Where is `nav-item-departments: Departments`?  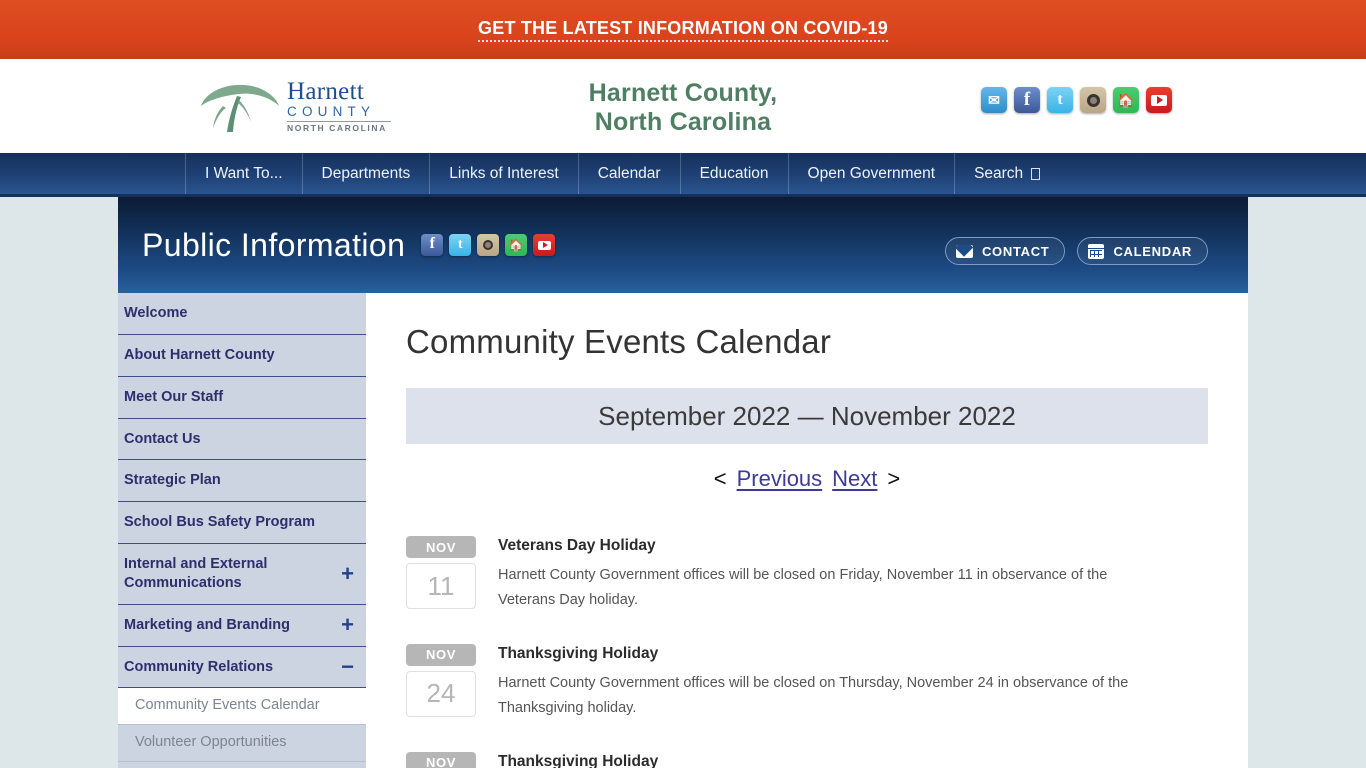
nav-item-departments: Departments is located at coordinates (367, 173).